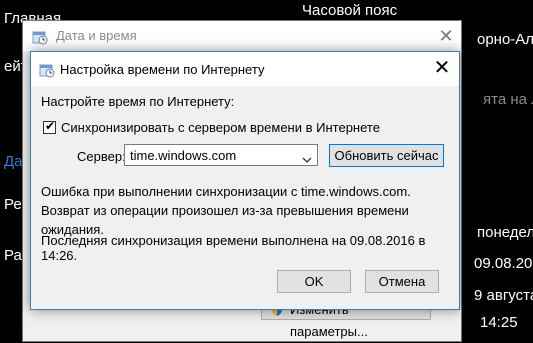 The height and width of the screenshot is (343, 533). What do you see at coordinates (96, 35) in the screenshot?
I see `date-time-title: Дата и время` at bounding box center [96, 35].